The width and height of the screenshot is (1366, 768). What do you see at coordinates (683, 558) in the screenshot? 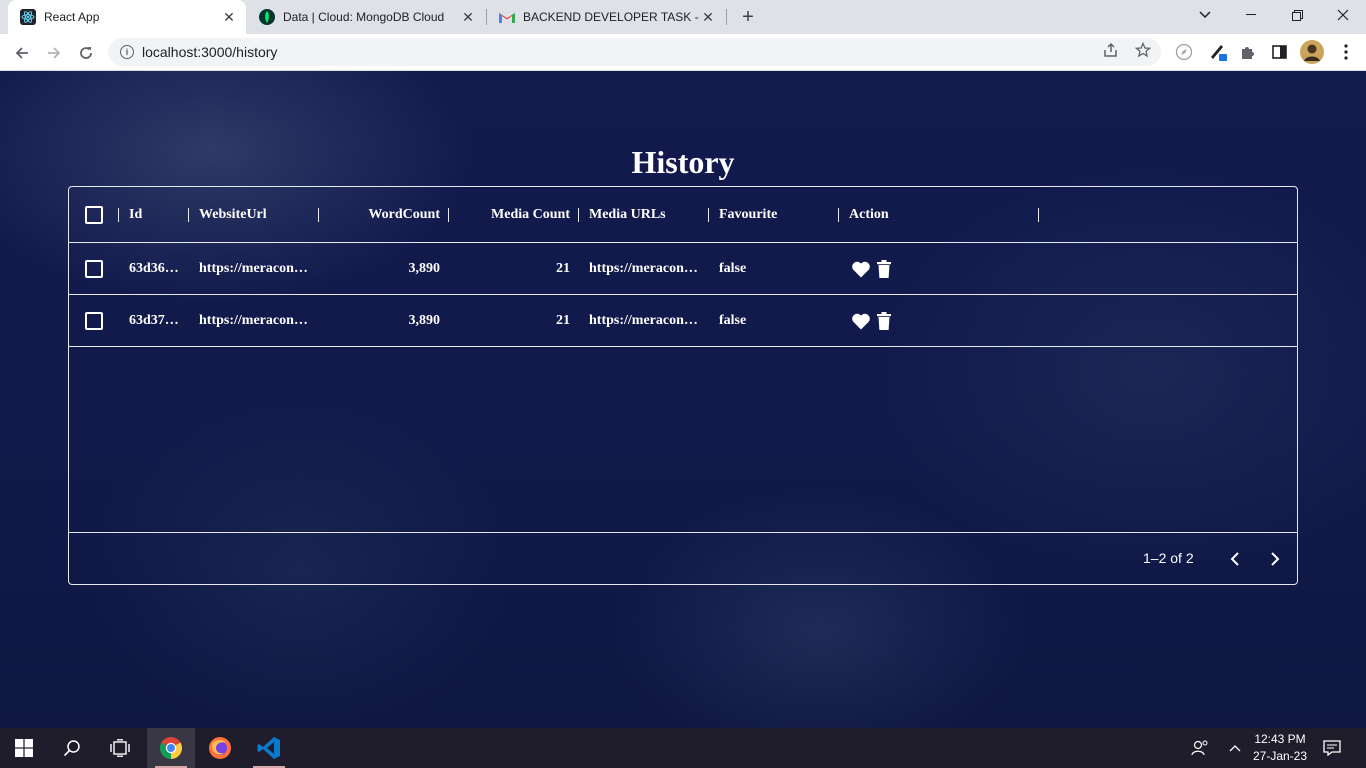
I see `grid-footer: 1–2 of 2` at bounding box center [683, 558].